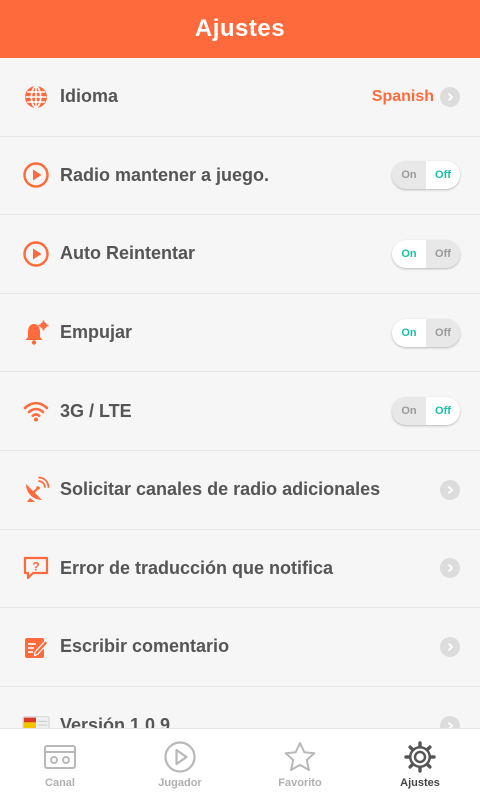 The width and height of the screenshot is (480, 800). I want to click on version-label: Versión 1.0.9, so click(115, 721).